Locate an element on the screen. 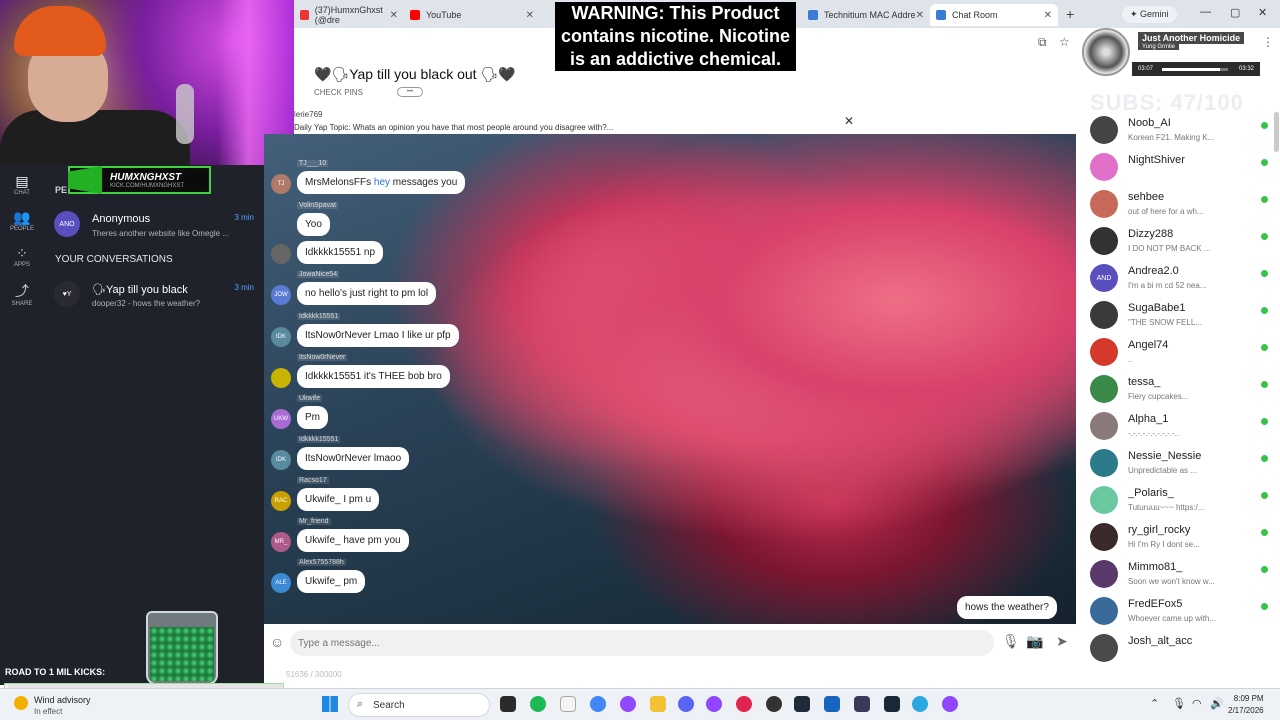  twitch-icon is located at coordinates (714, 704).